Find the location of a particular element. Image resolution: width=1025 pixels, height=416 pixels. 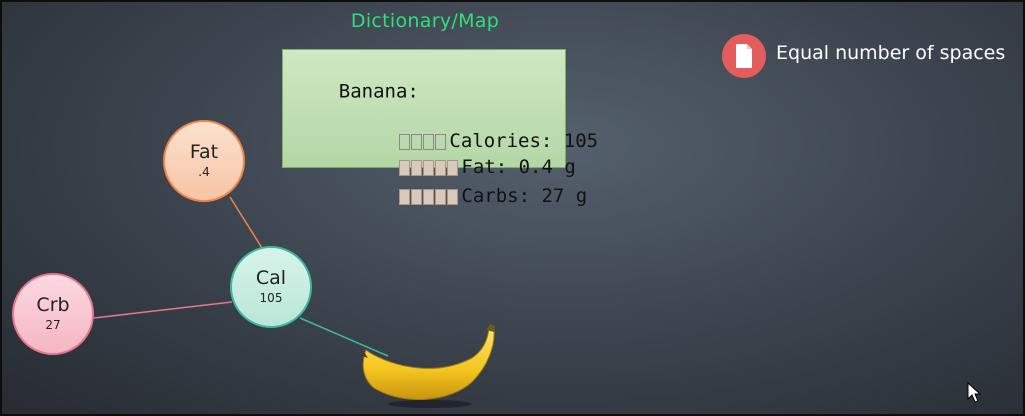

mouse-cursor-icon is located at coordinates (974, 392).